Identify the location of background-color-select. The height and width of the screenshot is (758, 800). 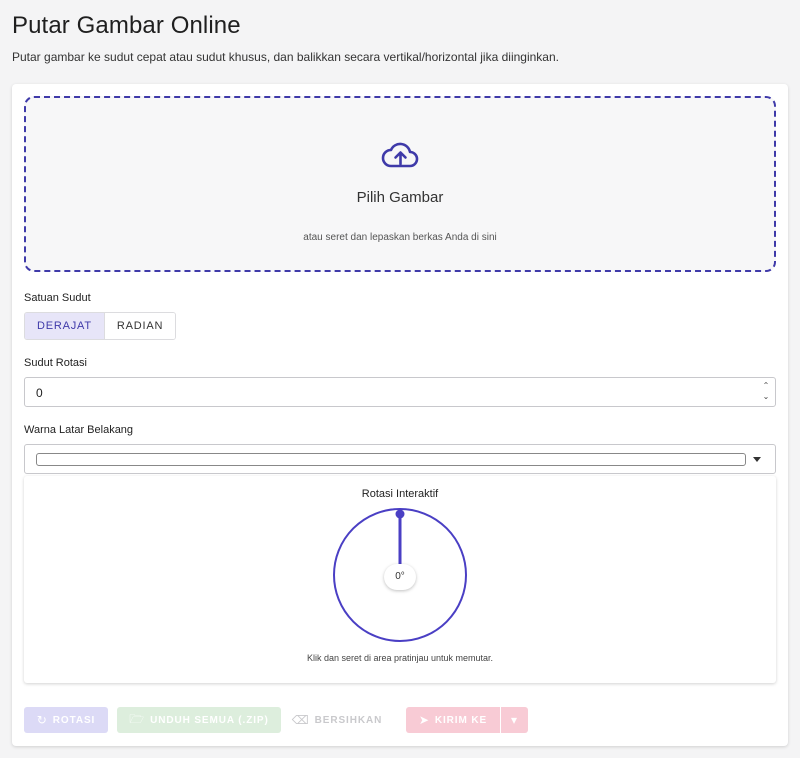
(400, 459).